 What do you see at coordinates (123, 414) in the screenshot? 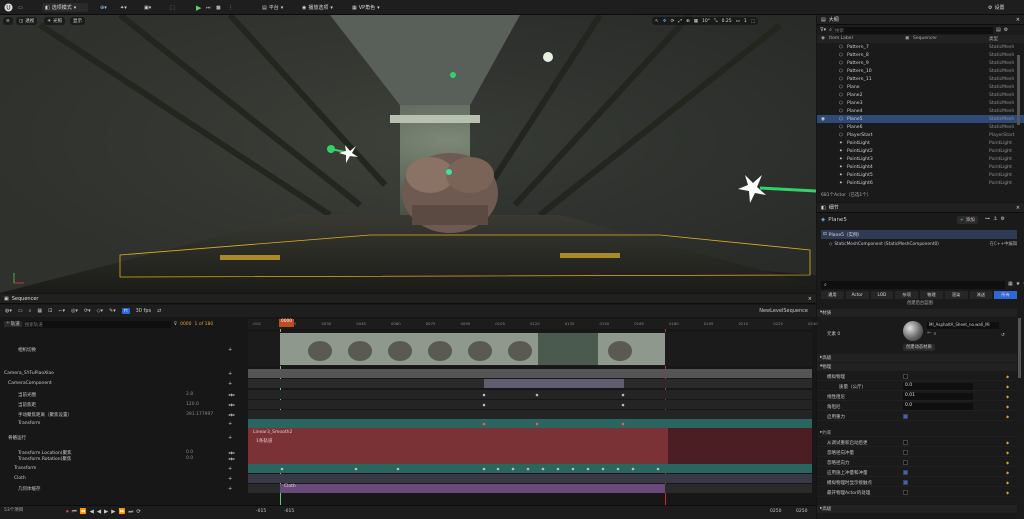
I see `track-row: 手动聚焦距离（聚焦设置） 391.177997 ◂◆▸` at bounding box center [123, 414].